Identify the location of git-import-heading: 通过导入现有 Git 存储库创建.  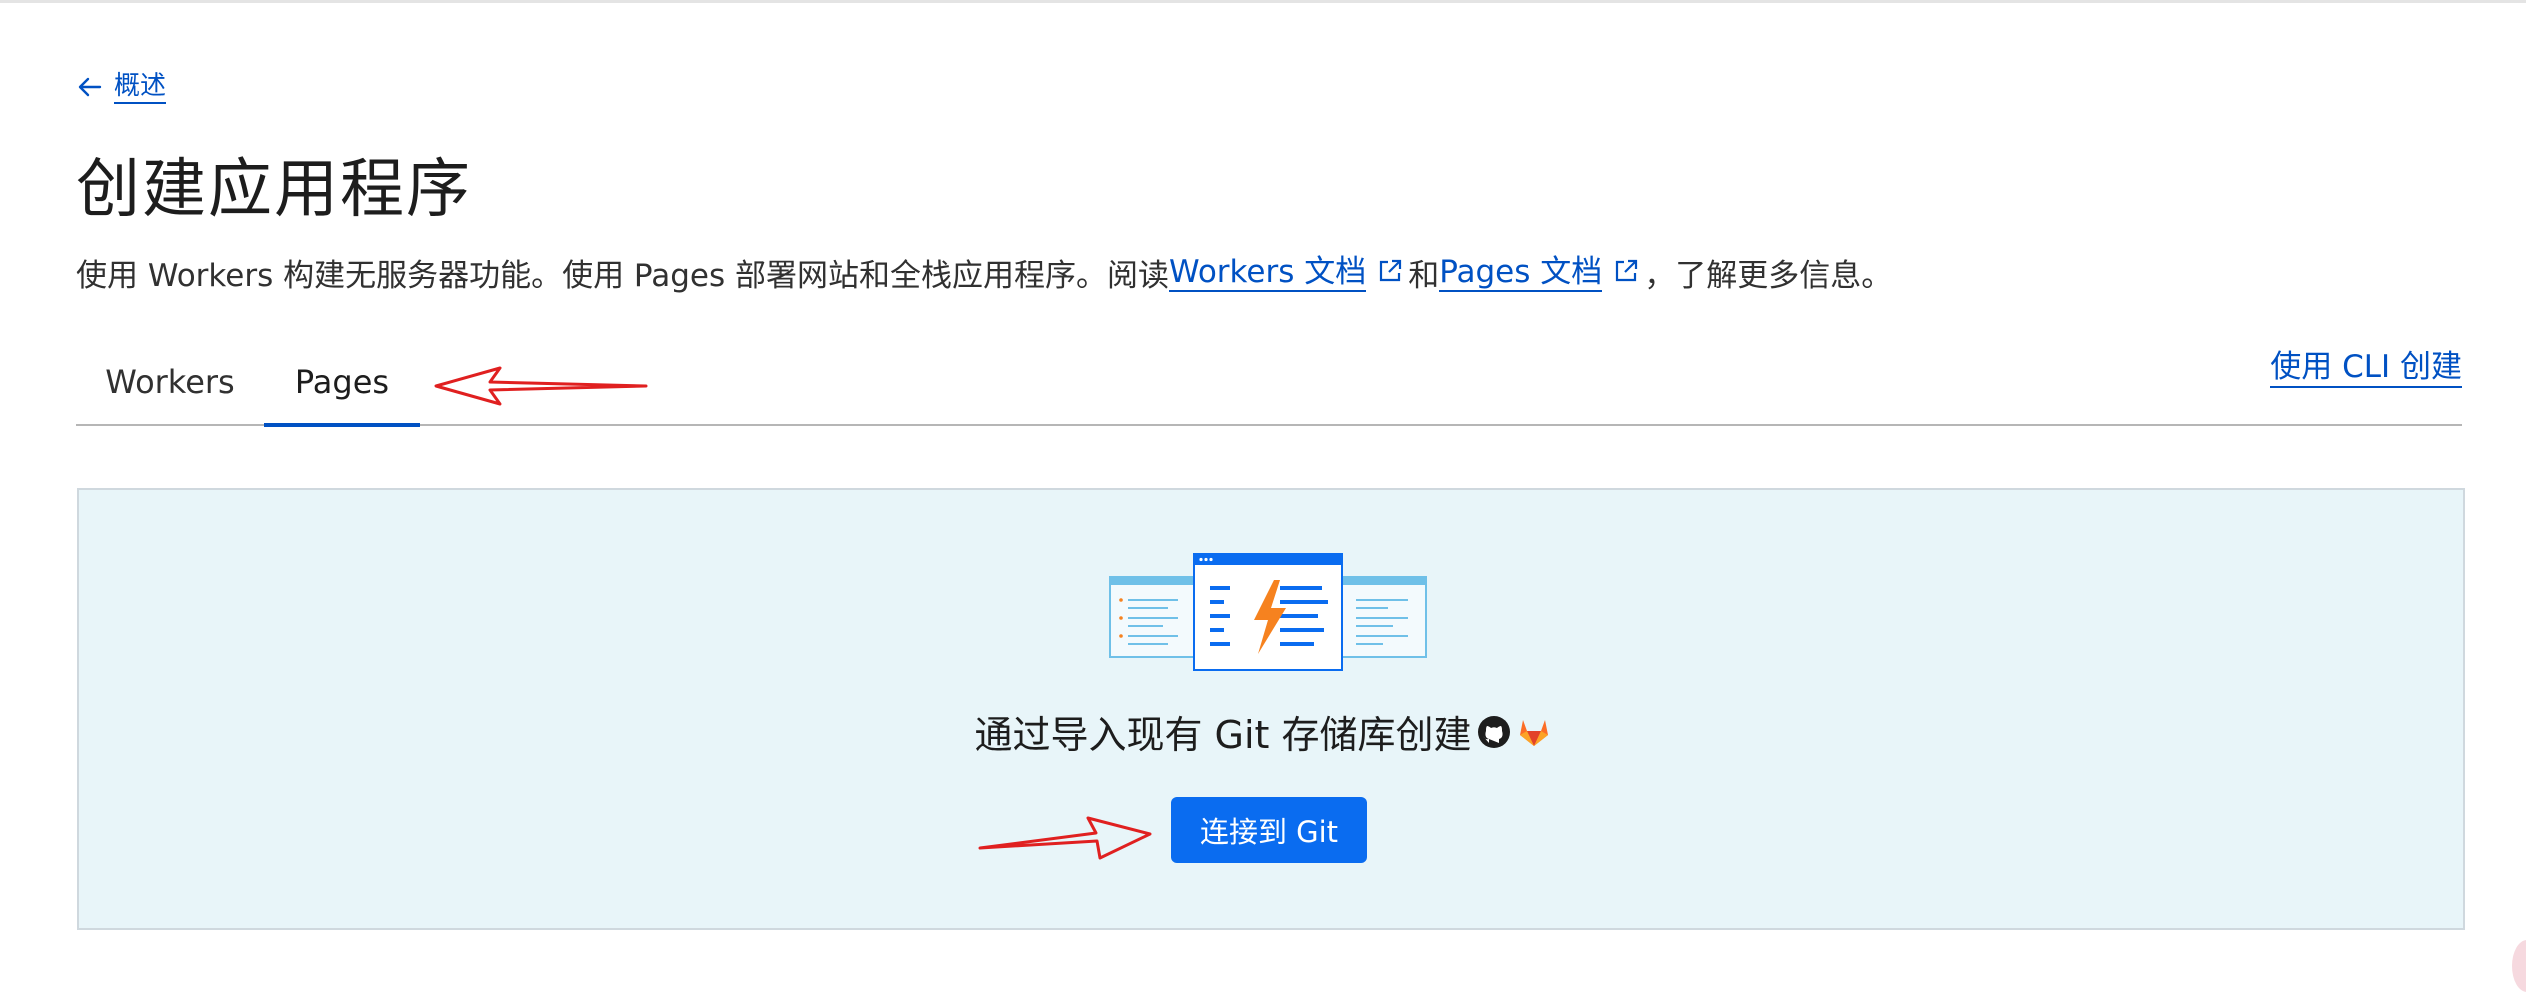
(1263, 731).